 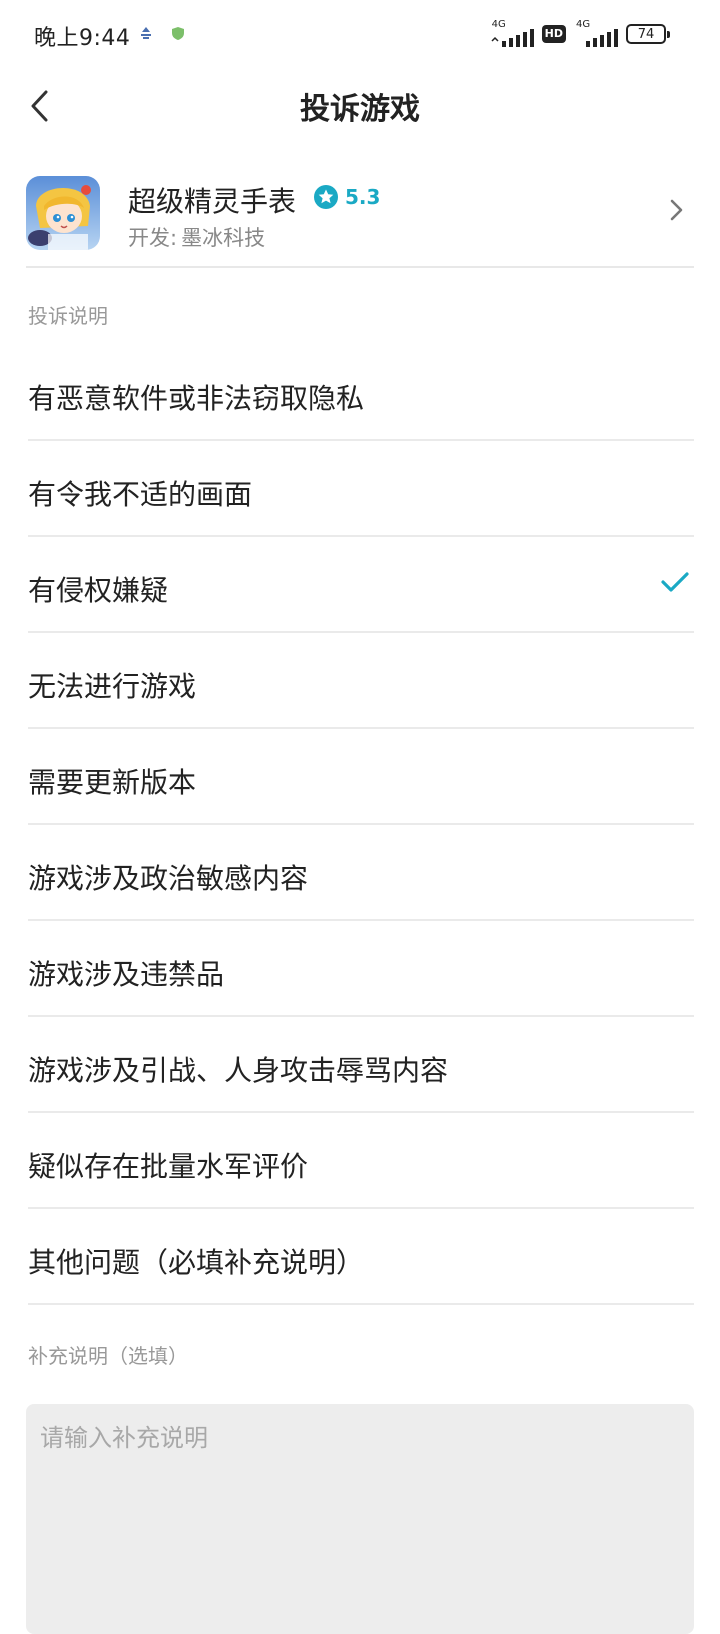 I want to click on reason-item-prohibited-items: 游戏涉及违禁品, so click(x=361, y=969).